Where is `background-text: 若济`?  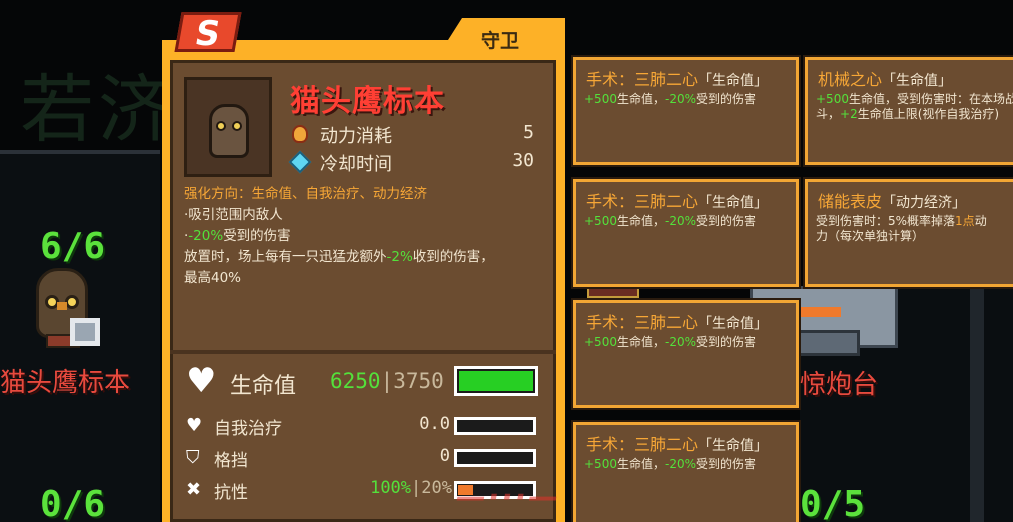
background-text: 若济 is located at coordinates (98, 110).